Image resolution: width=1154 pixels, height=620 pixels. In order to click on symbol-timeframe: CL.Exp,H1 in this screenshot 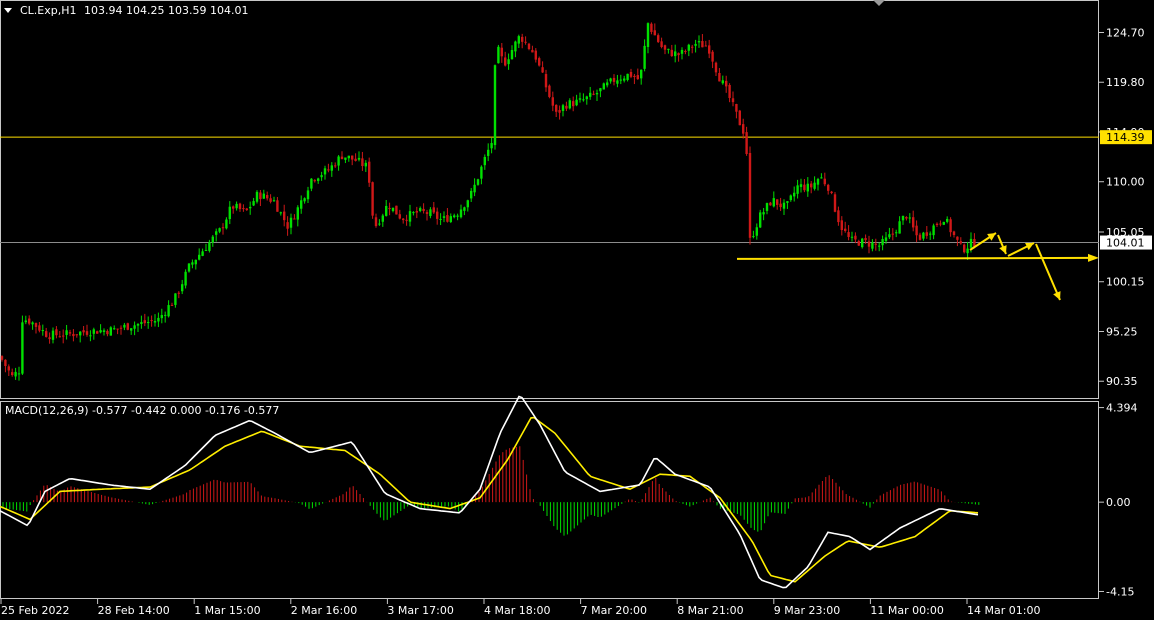, I will do `click(48, 10)`.